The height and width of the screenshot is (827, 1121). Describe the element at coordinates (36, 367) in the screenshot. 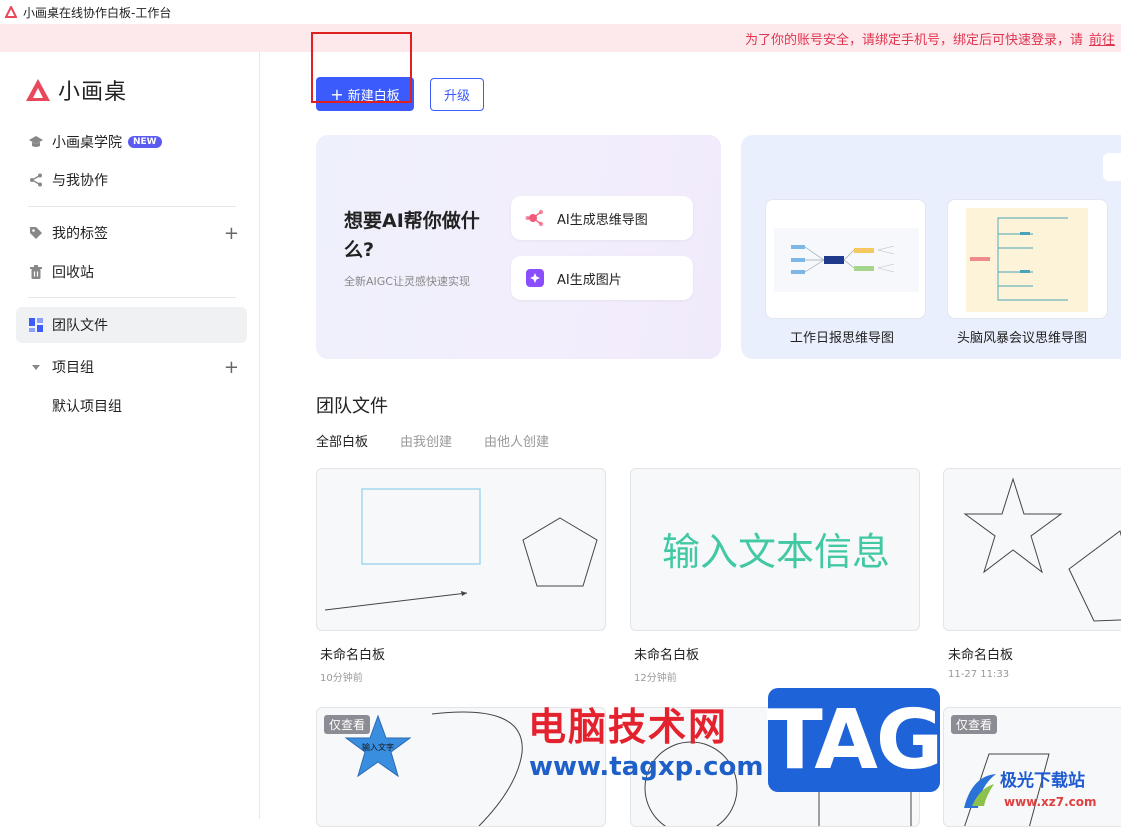

I see `caret-down-icon` at that location.